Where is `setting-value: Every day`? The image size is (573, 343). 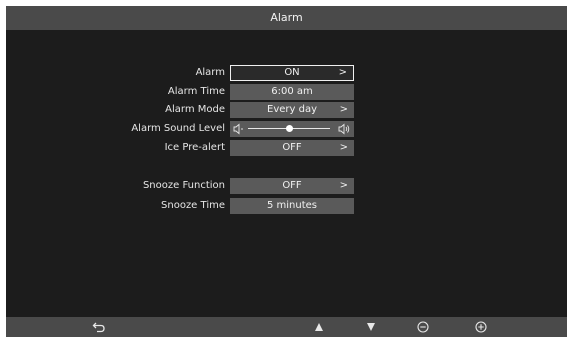
setting-value: Every day is located at coordinates (292, 109).